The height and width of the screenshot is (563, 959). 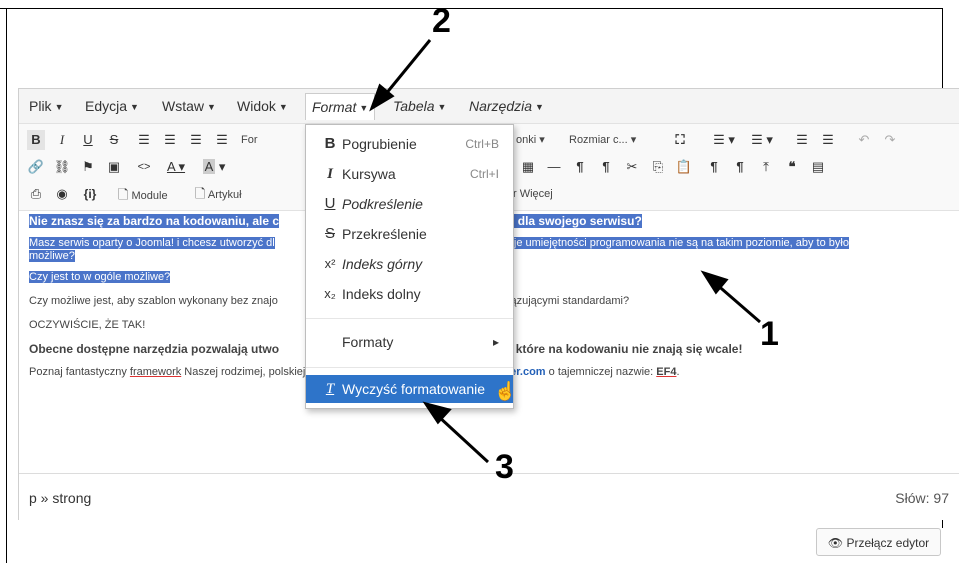 I want to click on callout-1: 1, so click(x=769, y=334).